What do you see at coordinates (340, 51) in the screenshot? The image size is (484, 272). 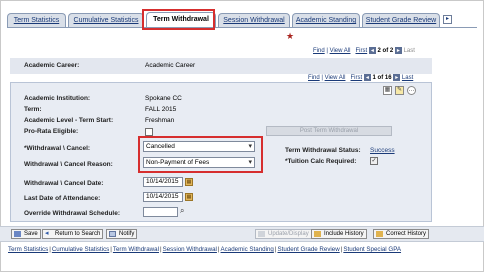 I see `view-all-link: View All` at bounding box center [340, 51].